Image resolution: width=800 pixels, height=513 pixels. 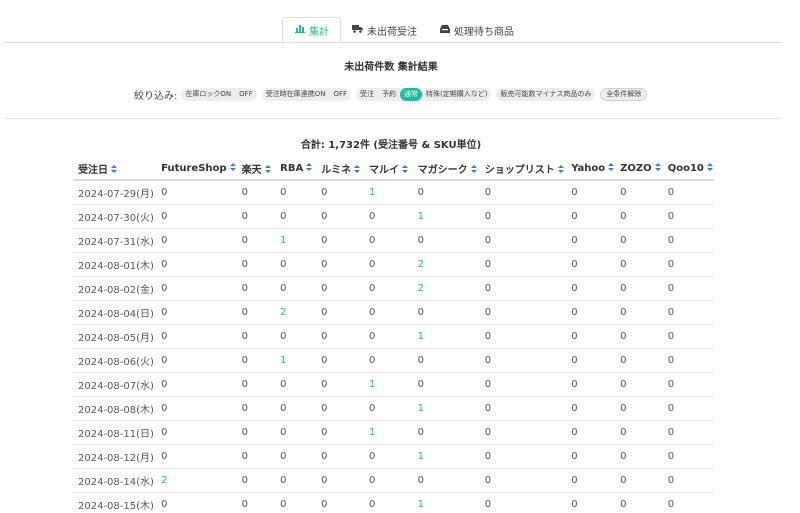 I want to click on column-header: 受注日, so click(x=115, y=169).